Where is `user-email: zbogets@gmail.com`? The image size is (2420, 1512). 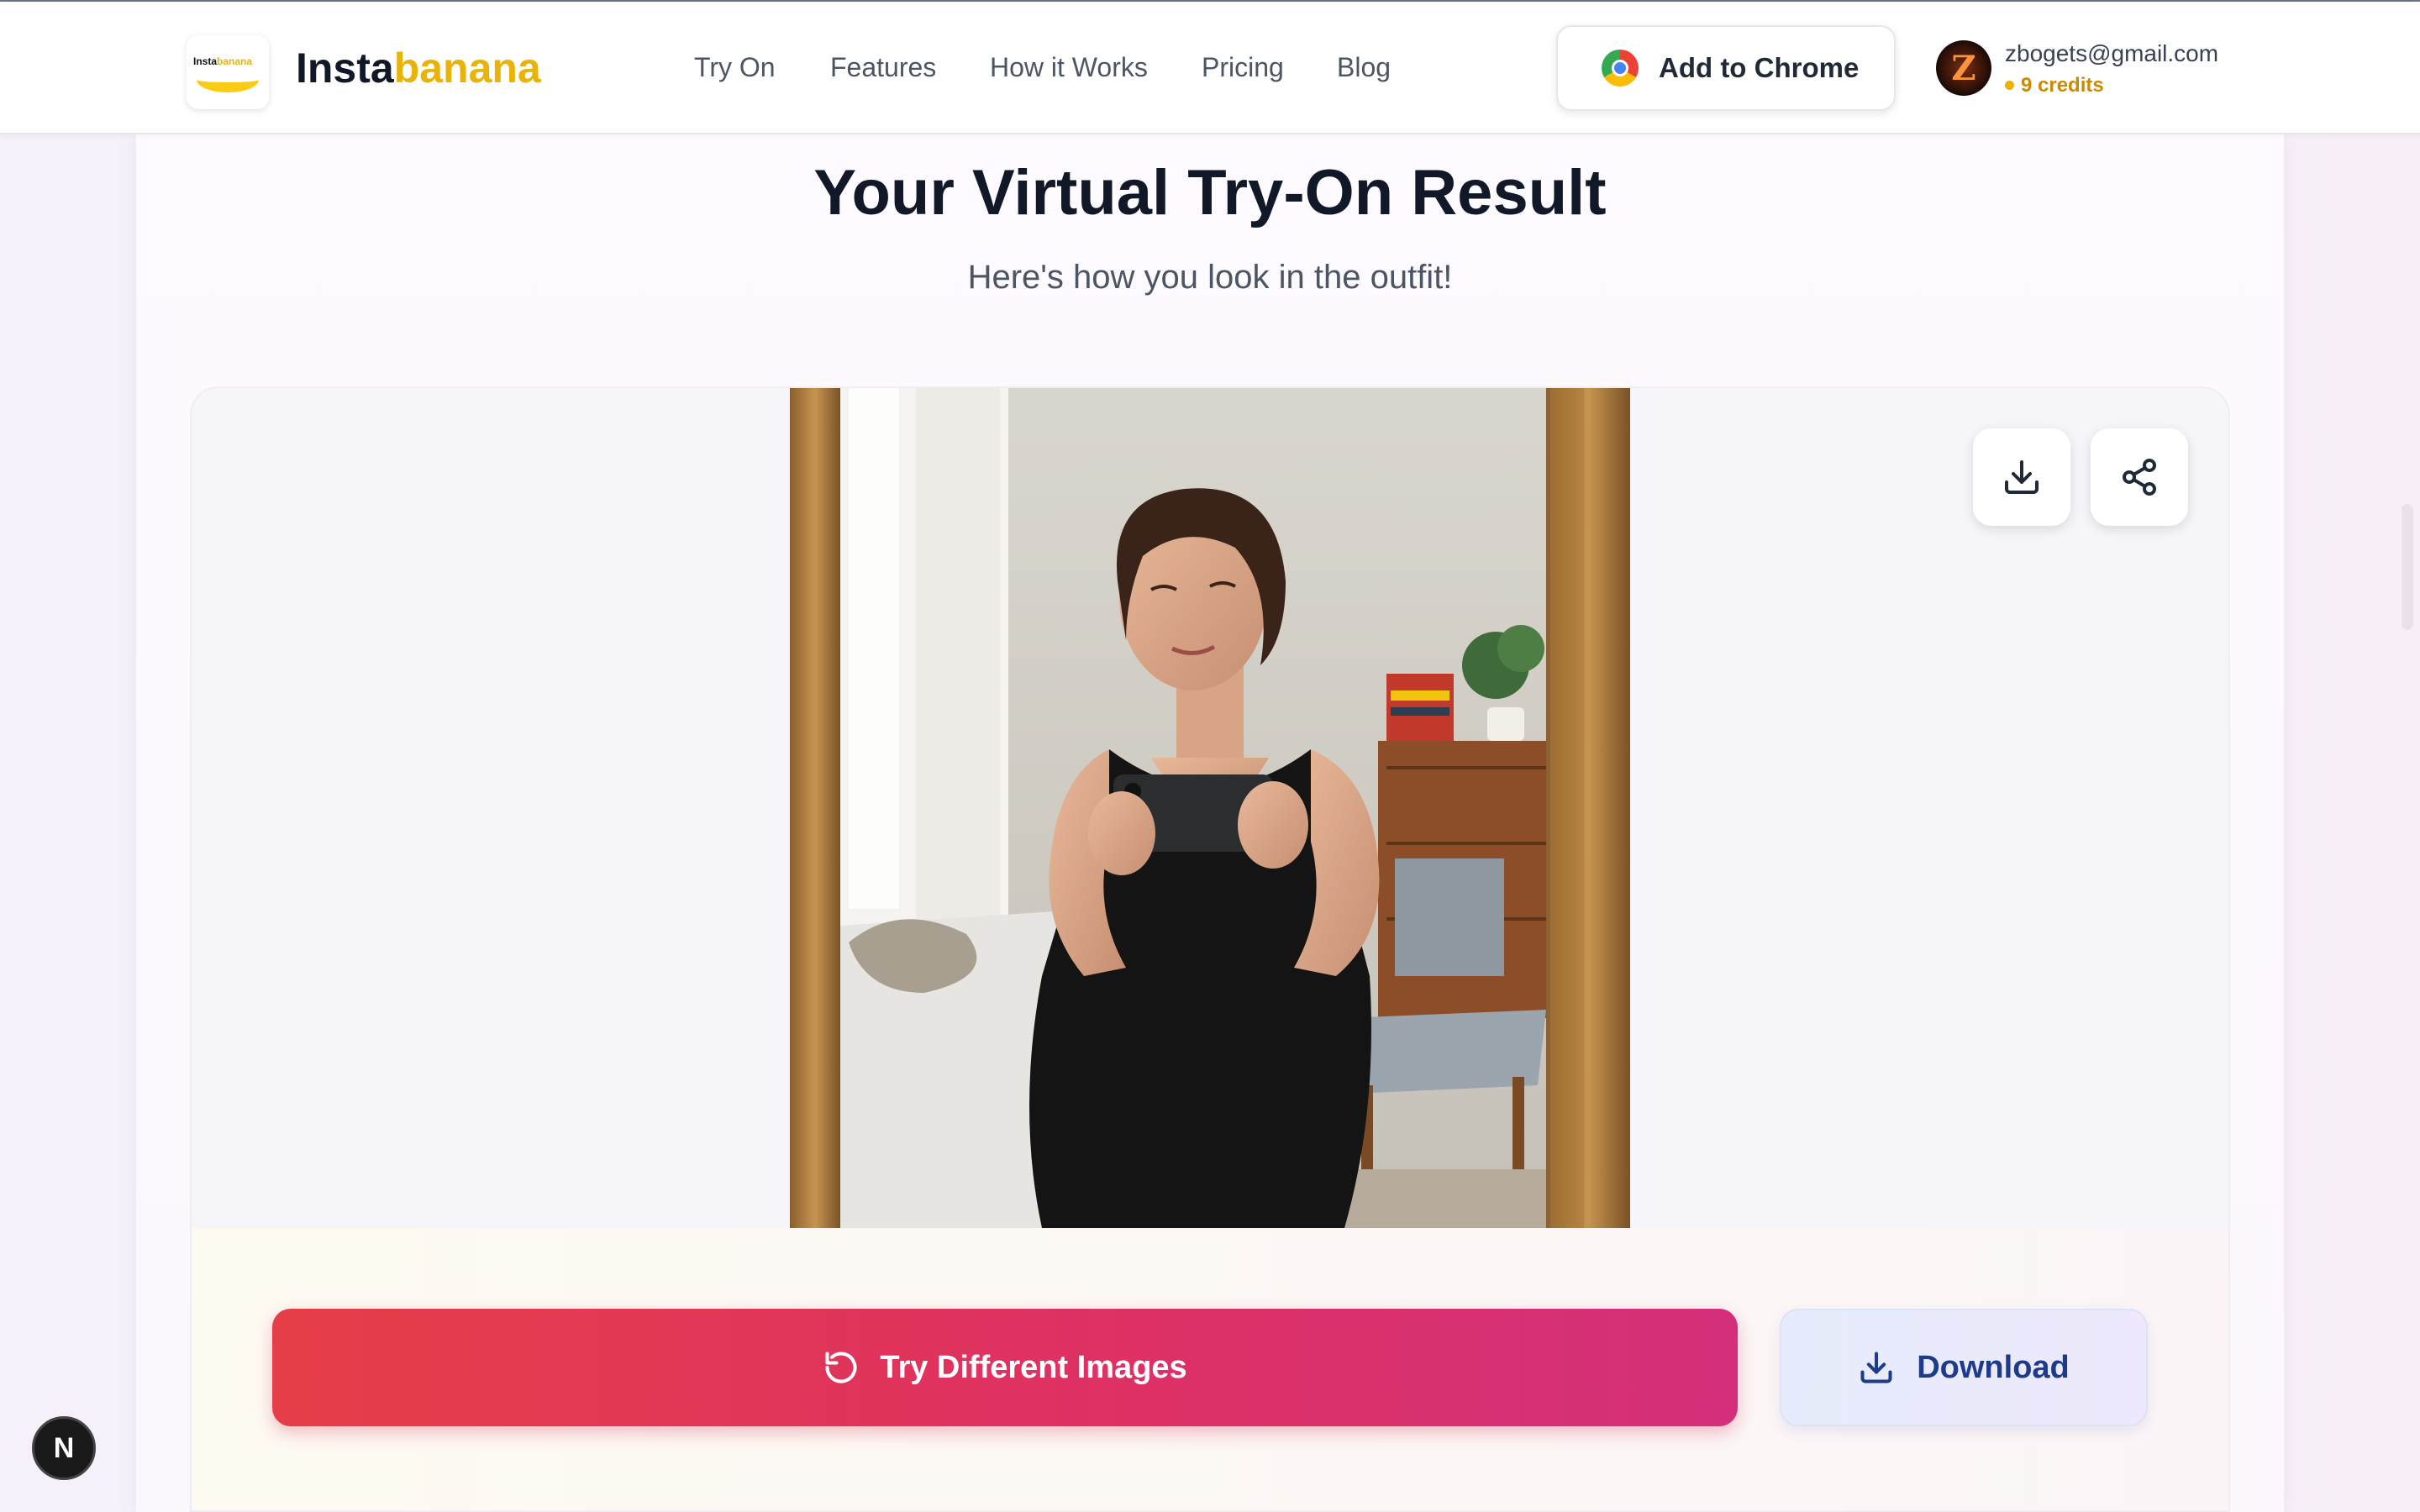
user-email: zbogets@gmail.com is located at coordinates (2112, 53).